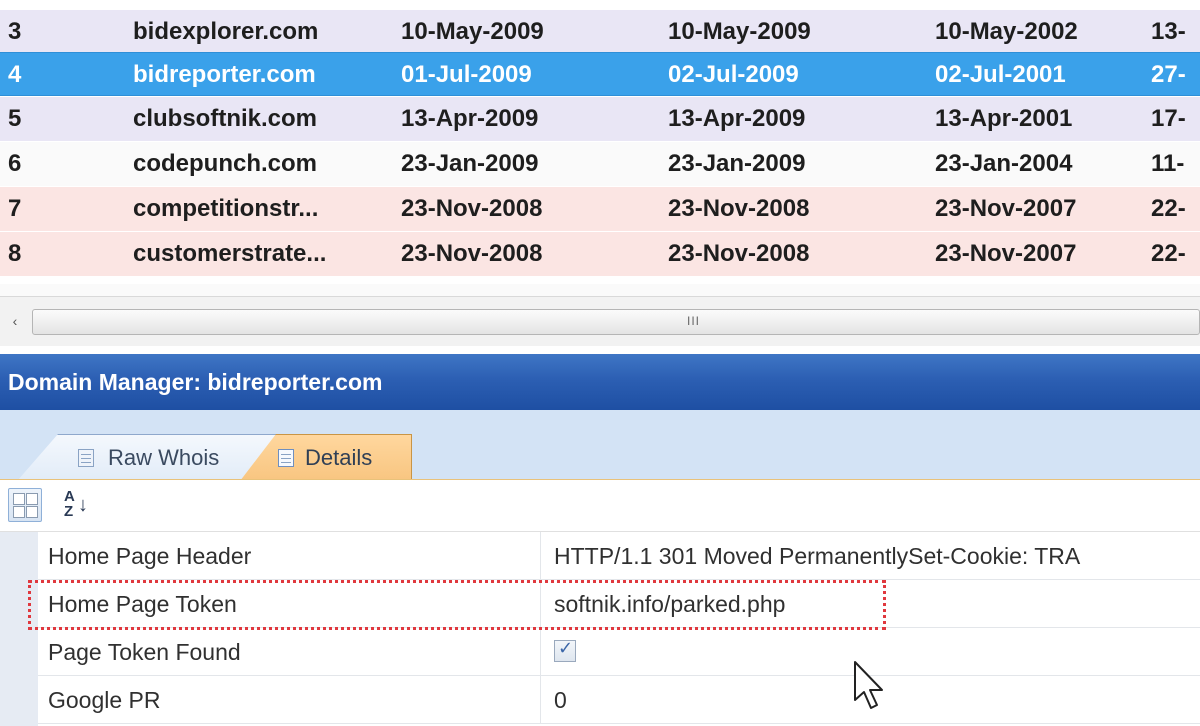  What do you see at coordinates (1006, 31) in the screenshot?
I see `date-cell: 10-May-2002` at bounding box center [1006, 31].